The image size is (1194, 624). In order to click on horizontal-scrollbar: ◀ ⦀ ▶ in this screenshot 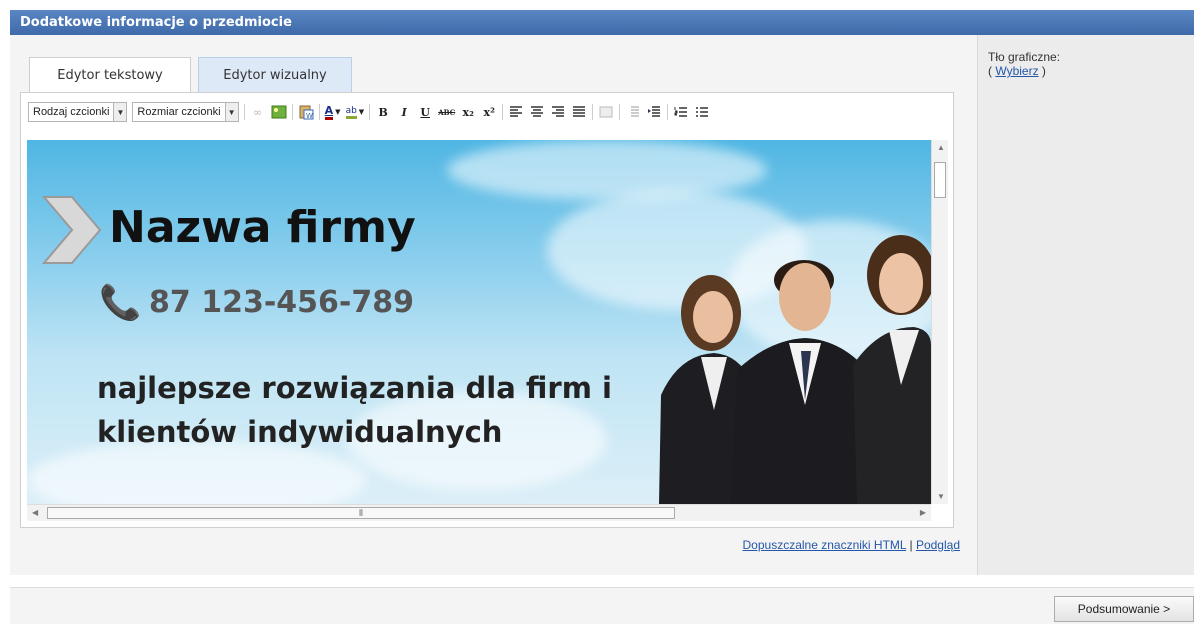, I will do `click(479, 512)`.